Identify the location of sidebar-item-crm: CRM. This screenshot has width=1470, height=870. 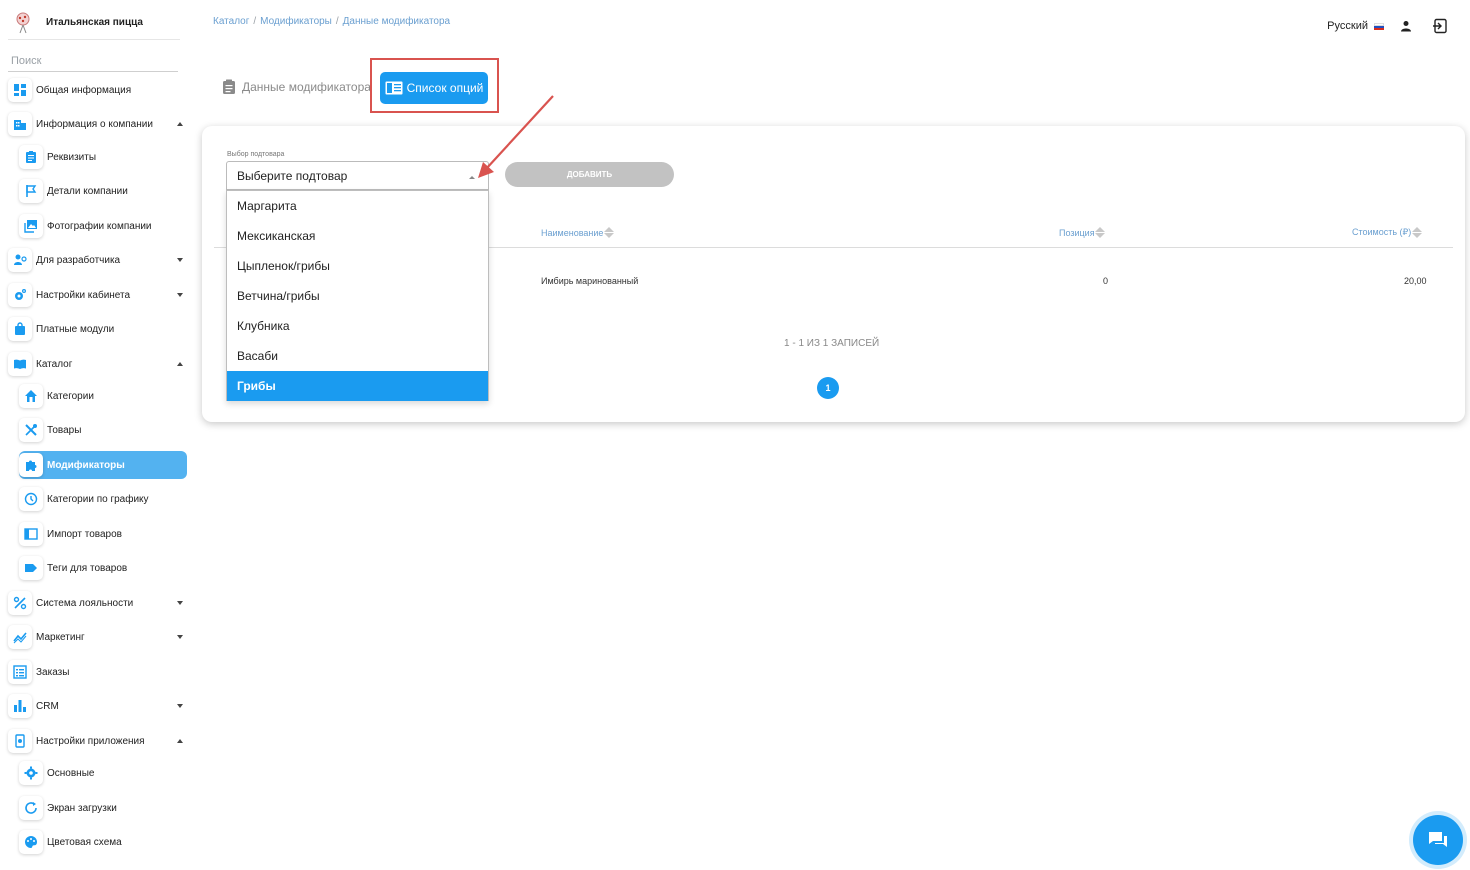
(98, 706).